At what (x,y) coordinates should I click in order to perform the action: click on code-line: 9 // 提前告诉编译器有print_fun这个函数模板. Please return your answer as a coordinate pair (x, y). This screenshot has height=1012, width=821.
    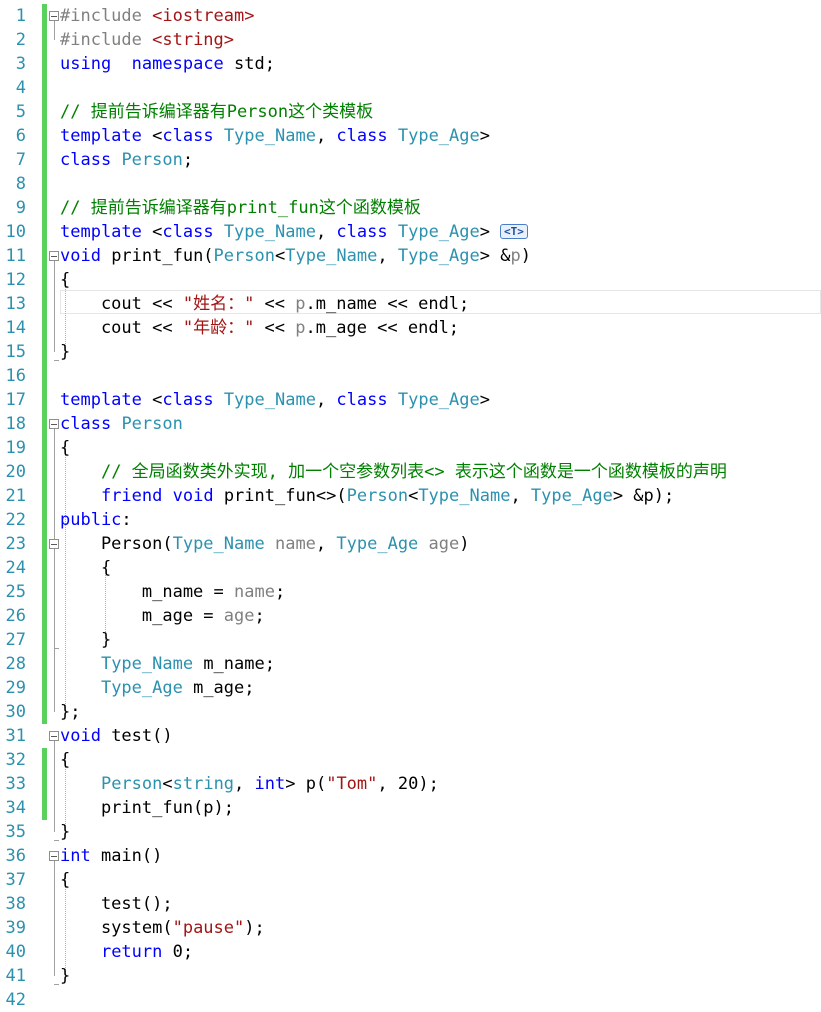
    Looking at the image, I should click on (410, 208).